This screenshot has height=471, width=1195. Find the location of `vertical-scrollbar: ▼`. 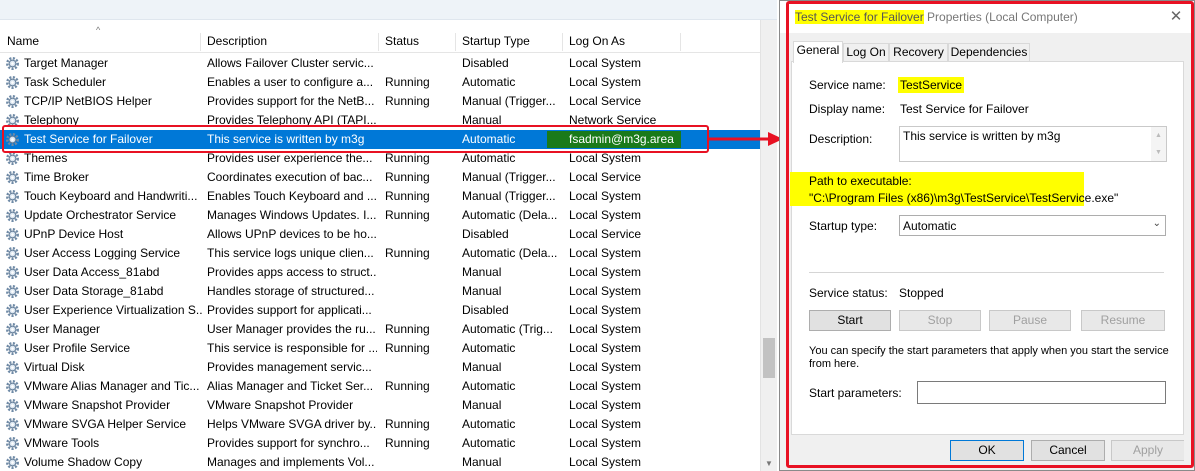

vertical-scrollbar: ▼ is located at coordinates (768, 245).